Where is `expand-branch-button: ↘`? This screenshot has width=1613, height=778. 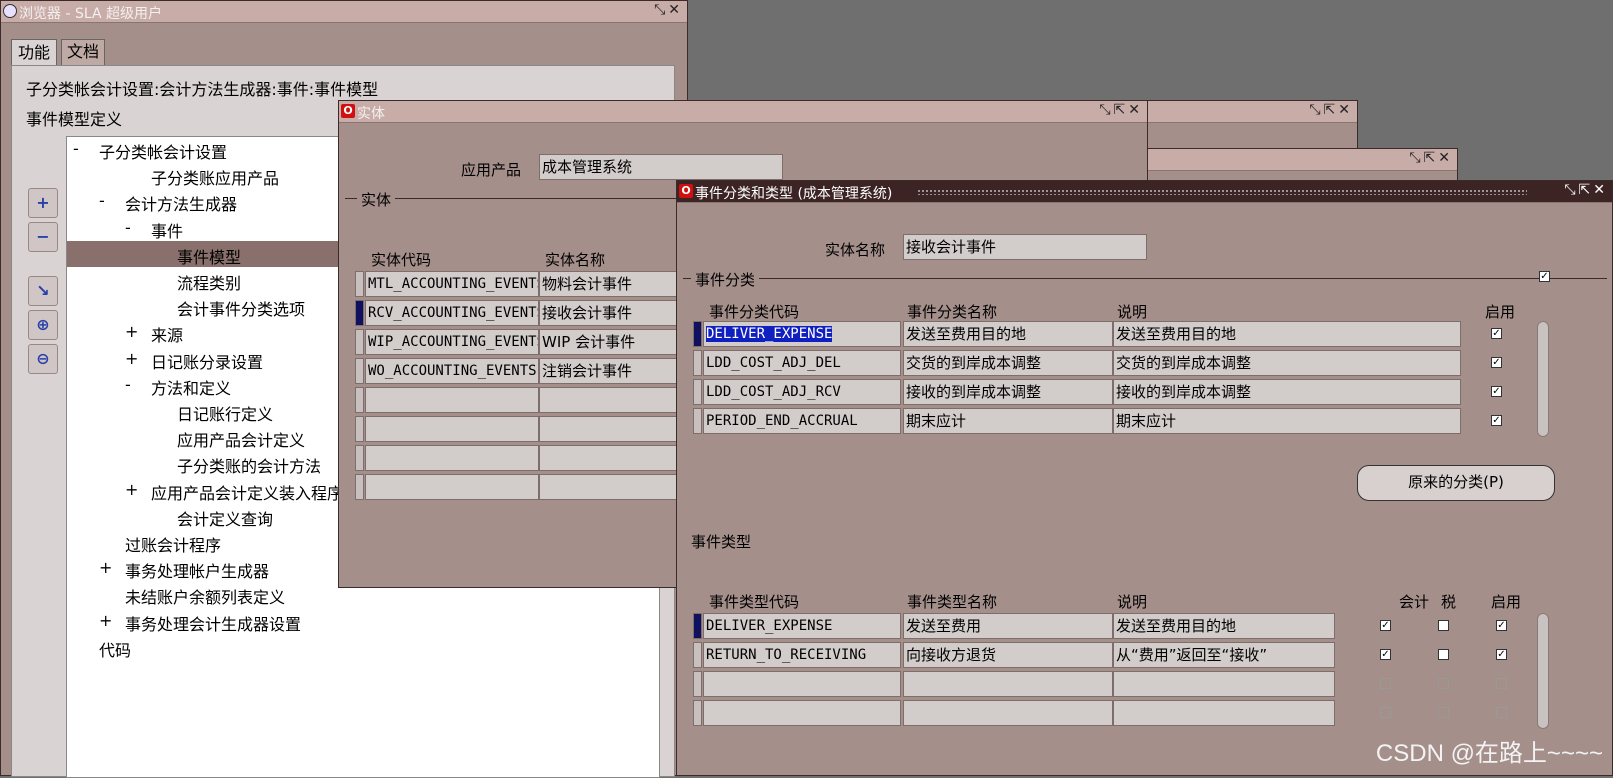
expand-branch-button: ↘ is located at coordinates (43, 291).